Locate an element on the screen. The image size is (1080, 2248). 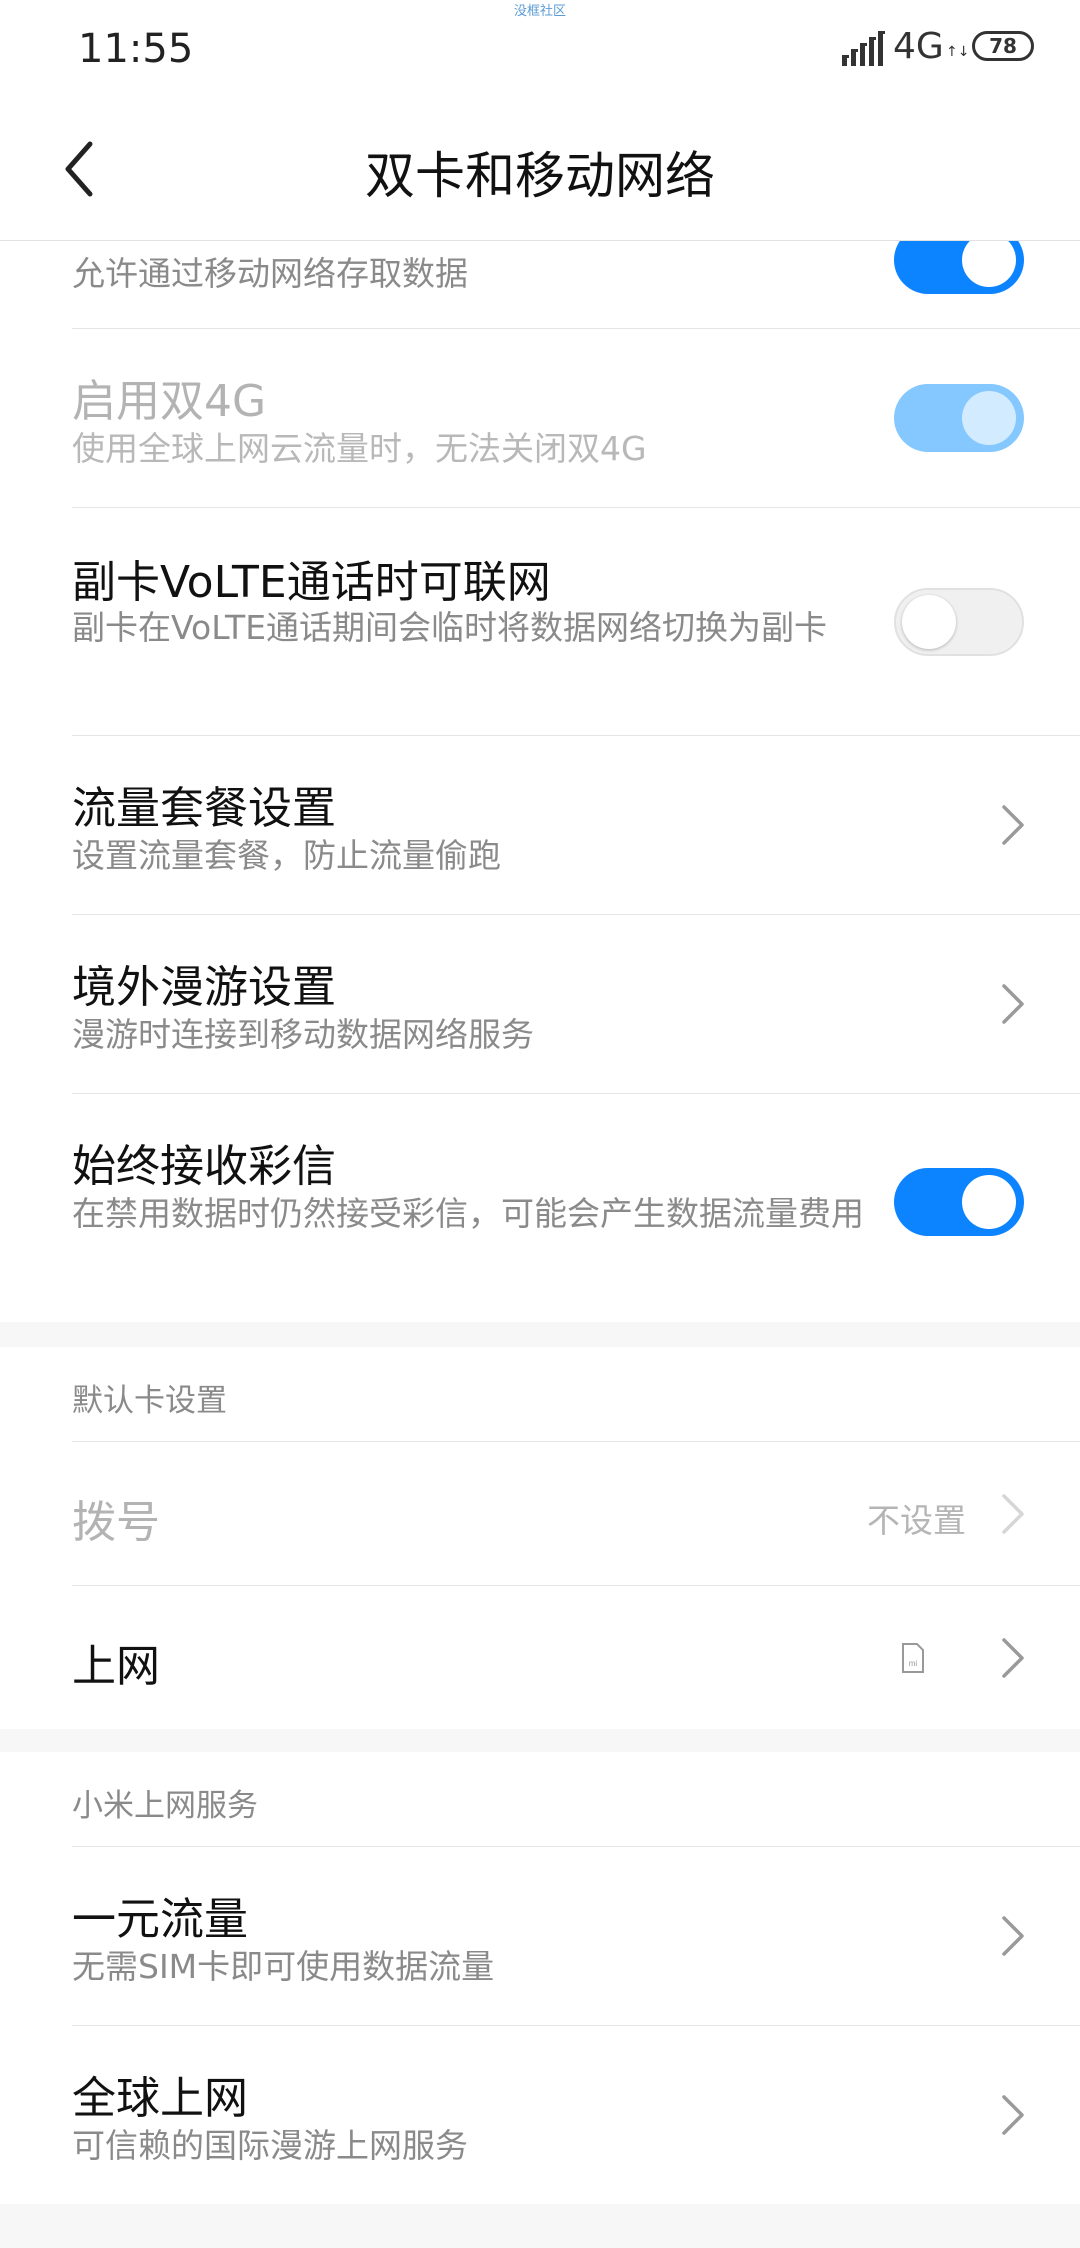
volte-data-subtitle: 副卡在VoLTE通话期间会临时将数据网络切换为副卡 is located at coordinates (450, 627).